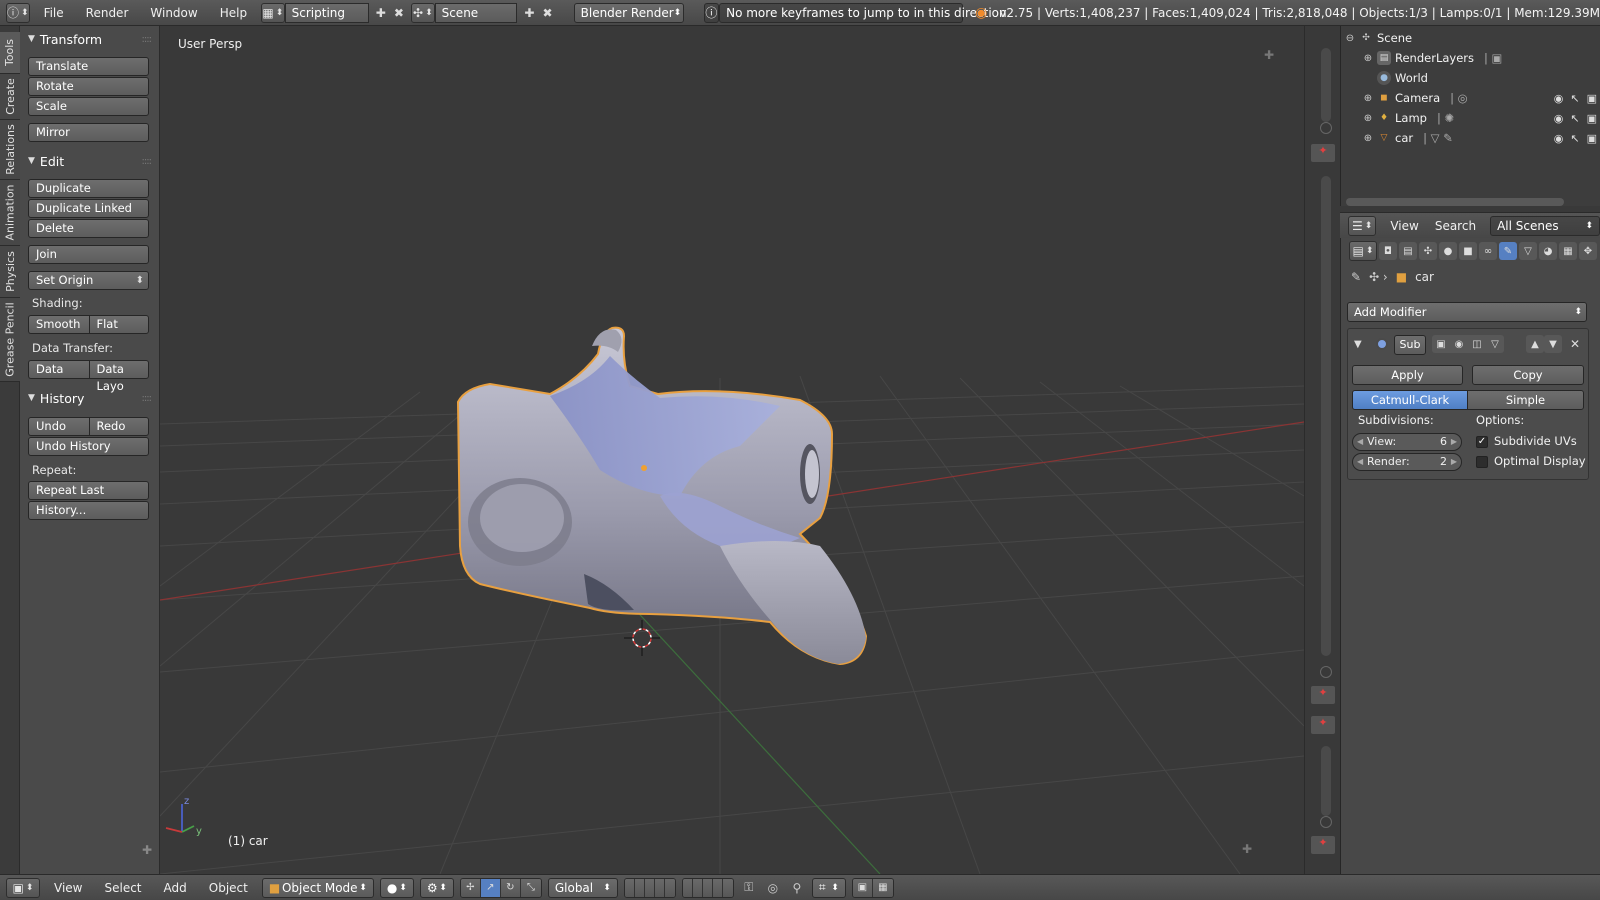 This screenshot has width=1600, height=900. Describe the element at coordinates (68, 888) in the screenshot. I see `menu-view: View` at that location.